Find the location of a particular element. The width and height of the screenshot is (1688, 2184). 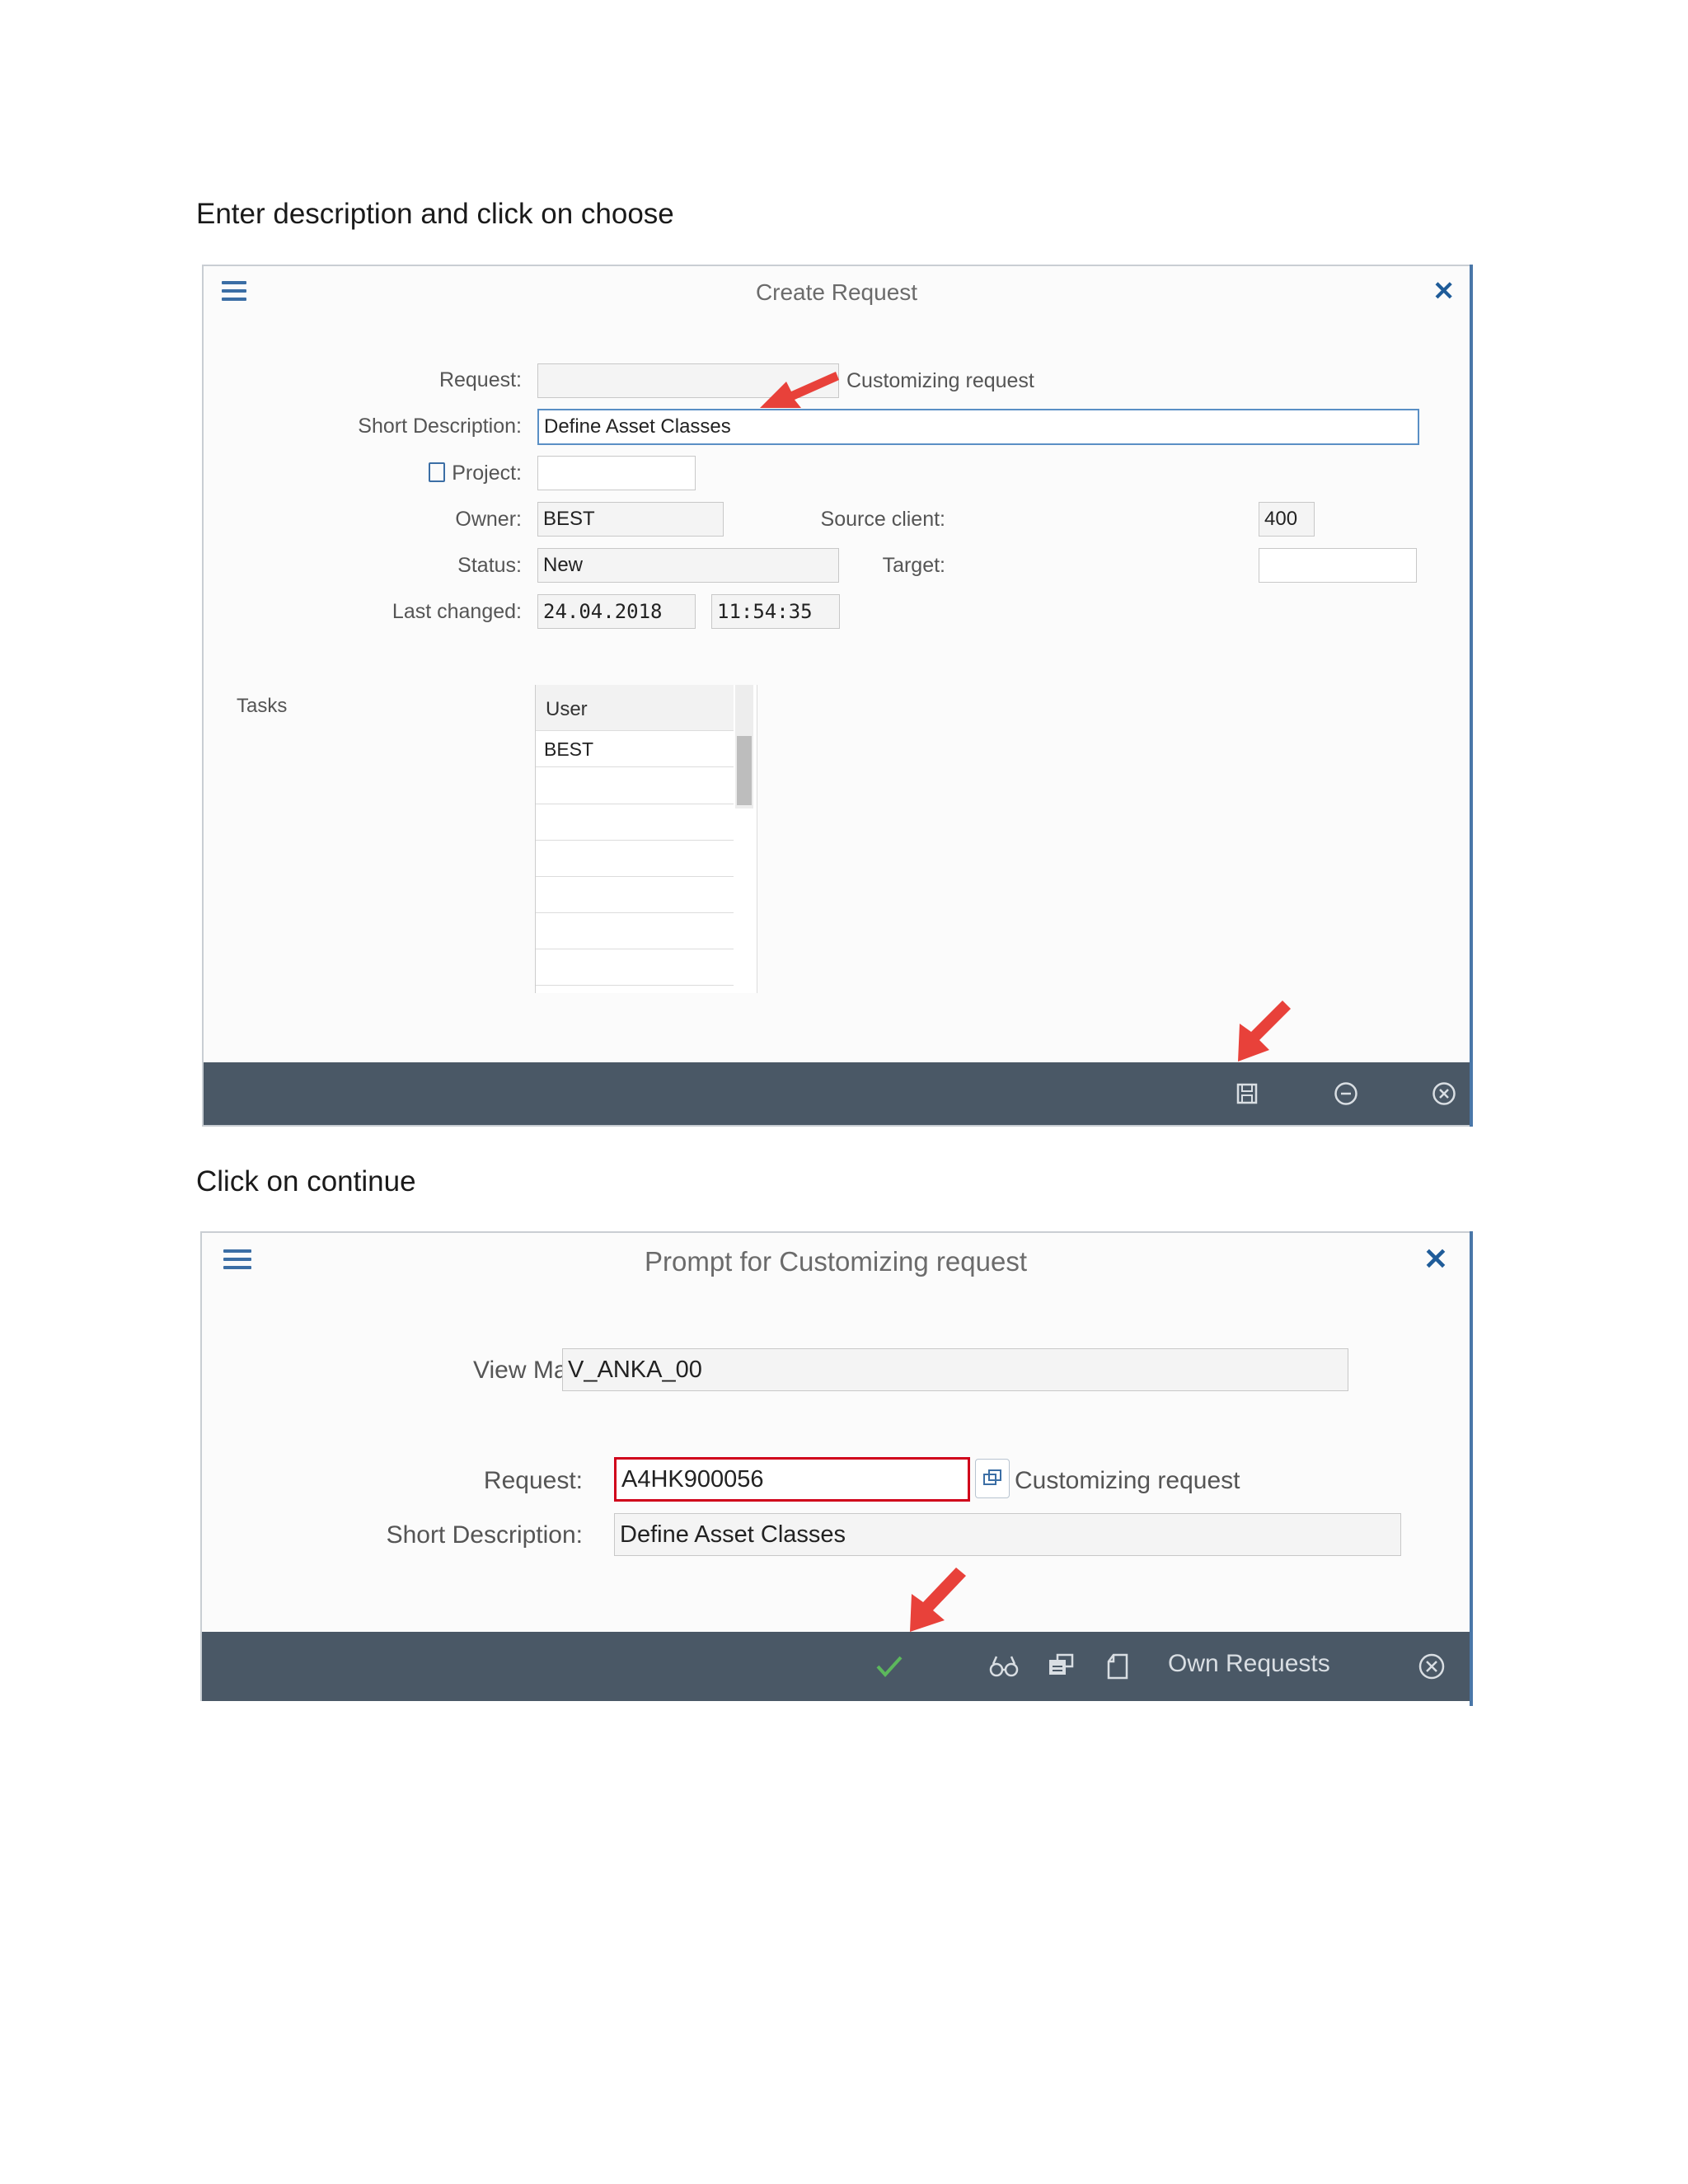

short-description-field: Define Asset Classes is located at coordinates (1008, 1534).